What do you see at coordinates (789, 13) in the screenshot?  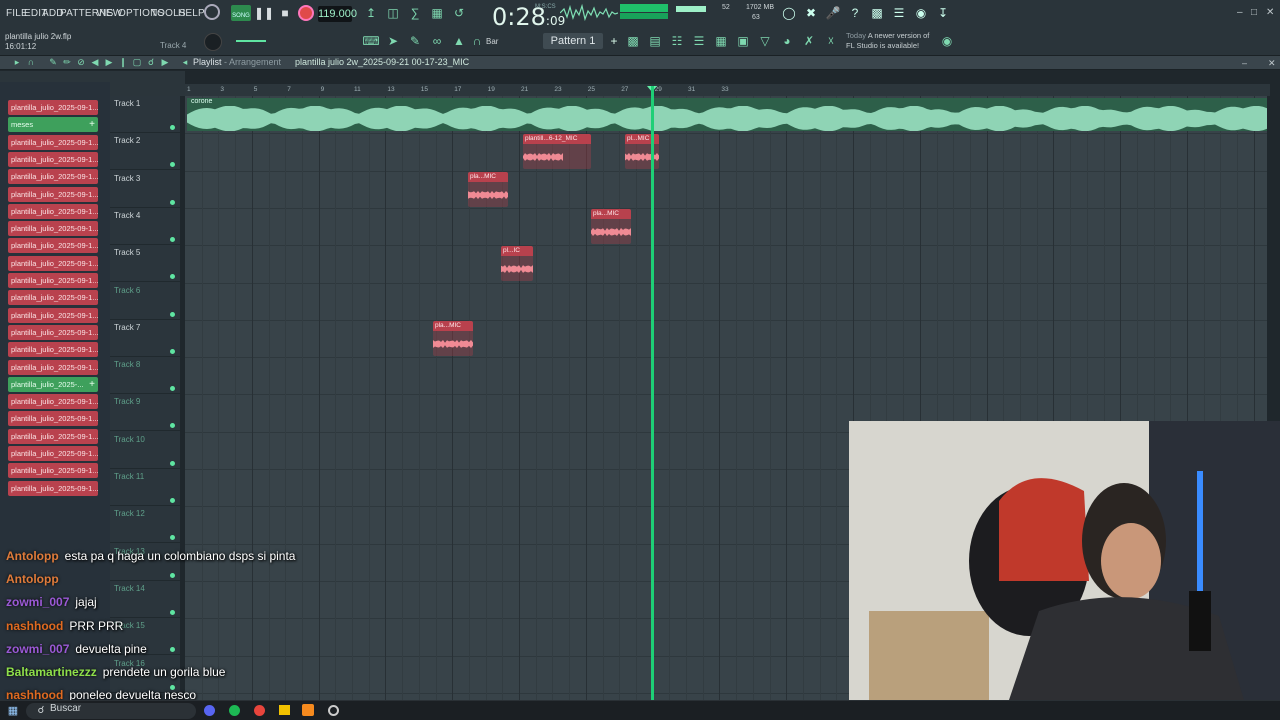 I see `online-icon: ◯` at bounding box center [789, 13].